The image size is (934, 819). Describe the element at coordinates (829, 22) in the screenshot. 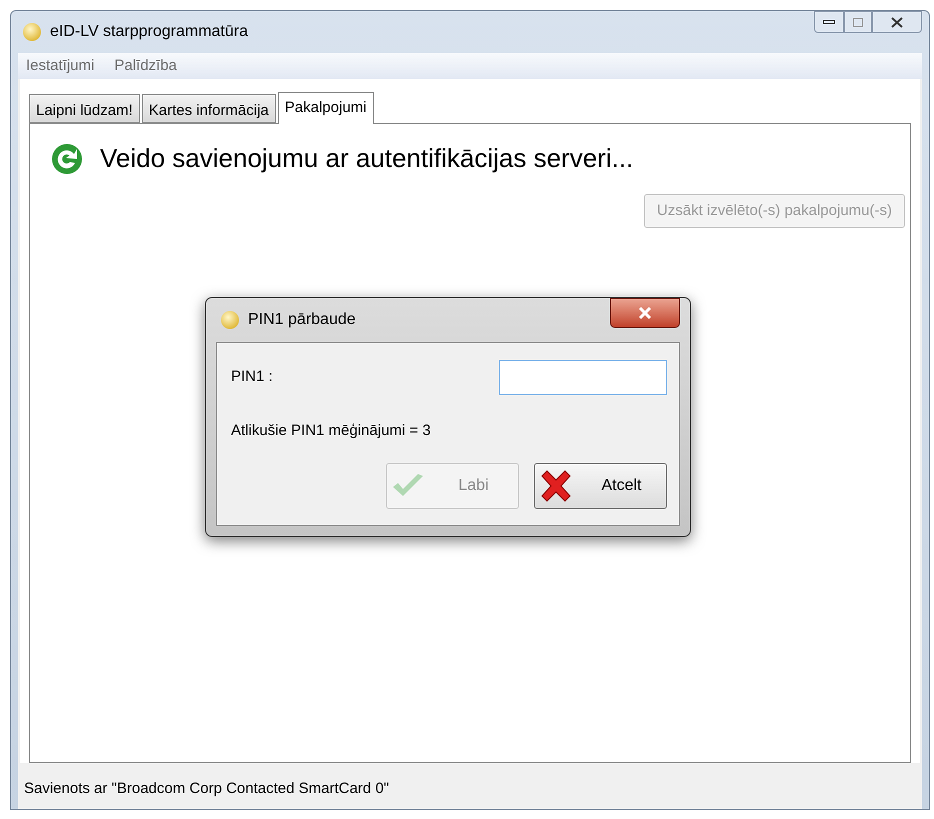

I see `minimize-button` at that location.